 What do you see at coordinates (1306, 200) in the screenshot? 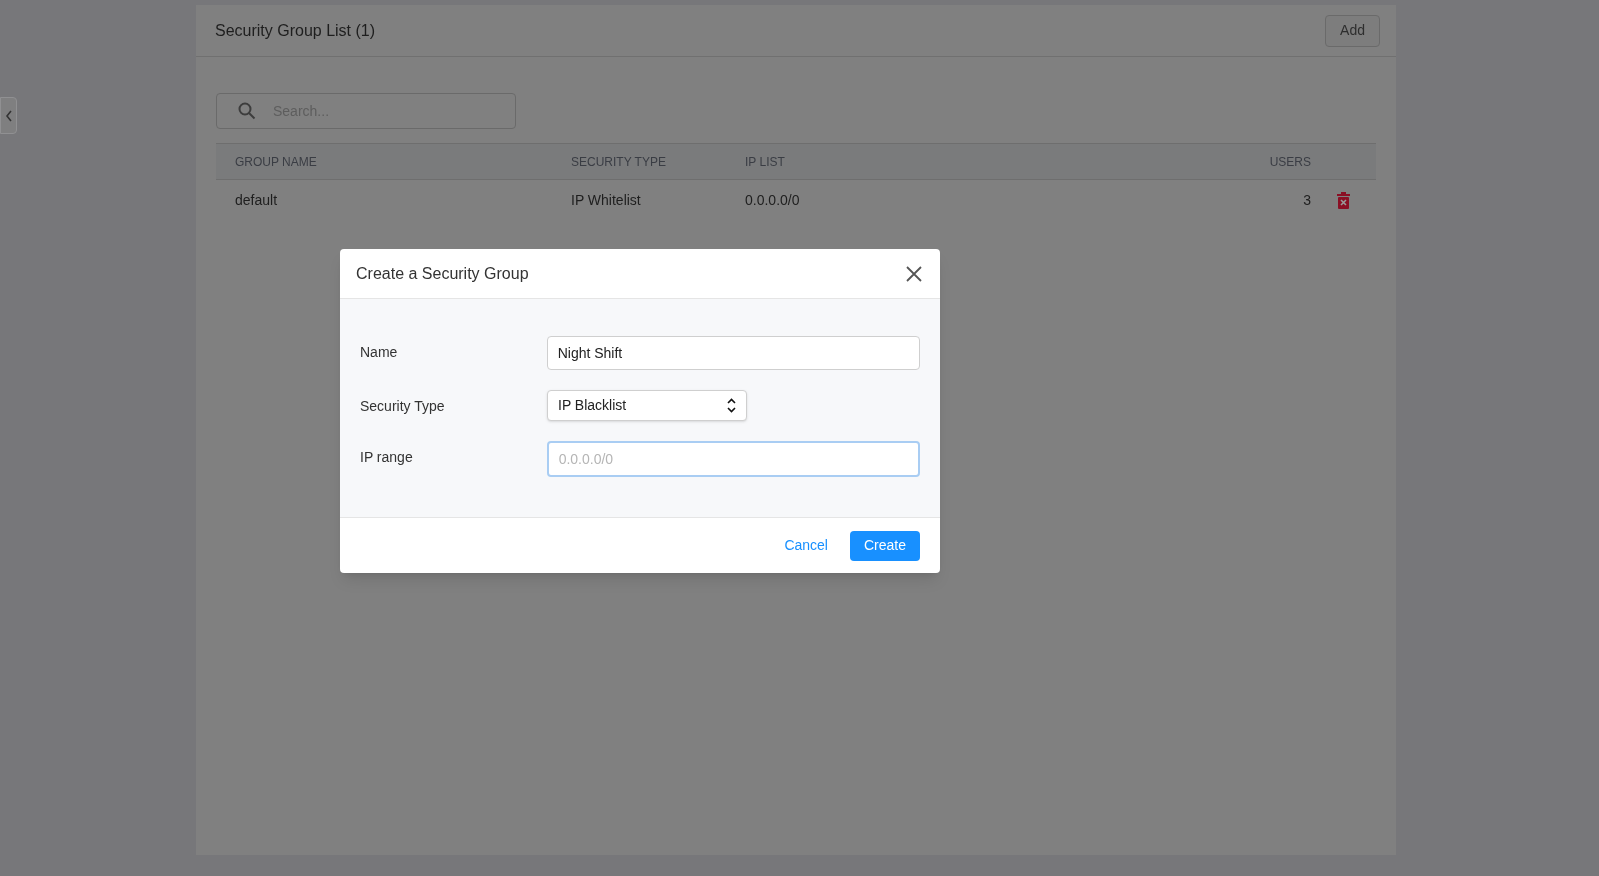
I see `table-cell-text: 3` at bounding box center [1306, 200].